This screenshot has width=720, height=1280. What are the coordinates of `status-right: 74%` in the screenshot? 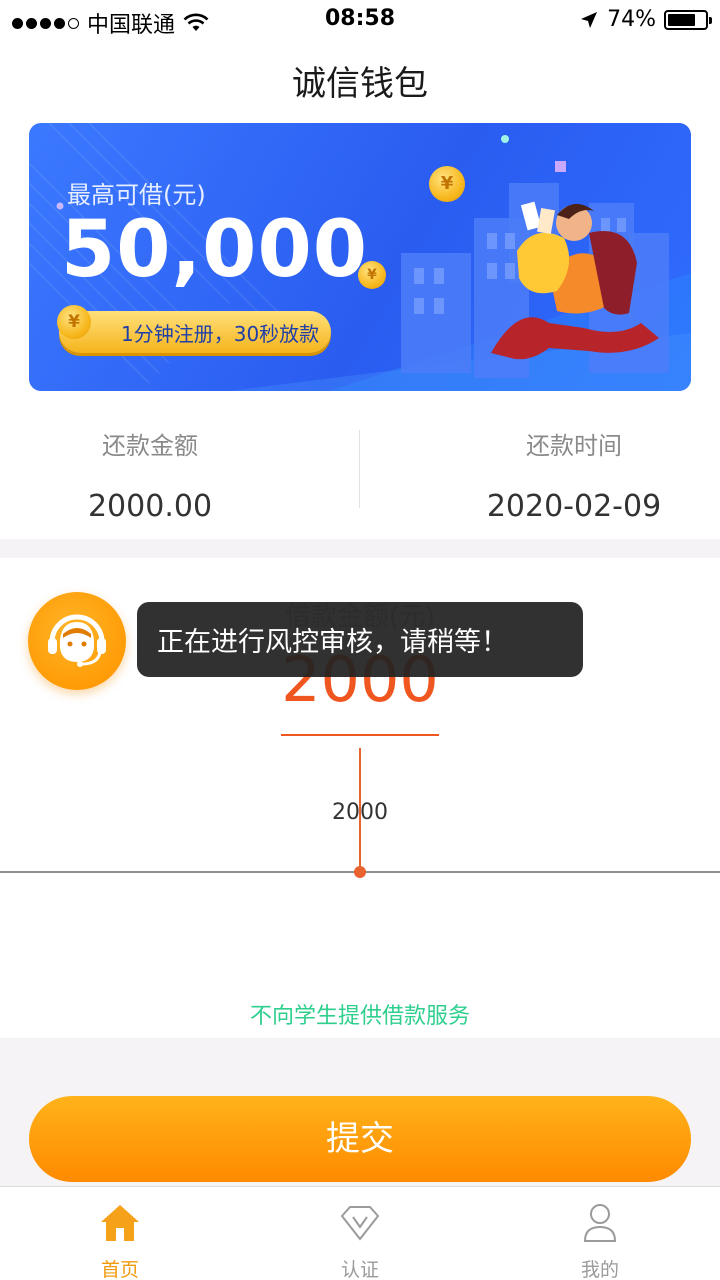 It's located at (645, 19).